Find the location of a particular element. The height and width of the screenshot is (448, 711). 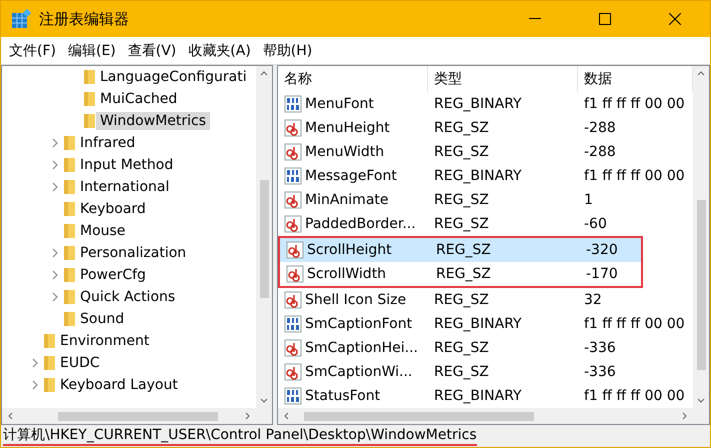

registry-value-row: SmCaptionHei... REG_SZ -336 is located at coordinates (485, 348).